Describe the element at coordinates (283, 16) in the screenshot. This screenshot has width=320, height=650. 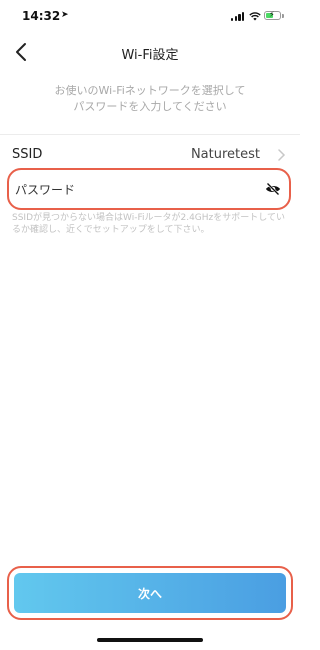
I see `battery-tip` at that location.